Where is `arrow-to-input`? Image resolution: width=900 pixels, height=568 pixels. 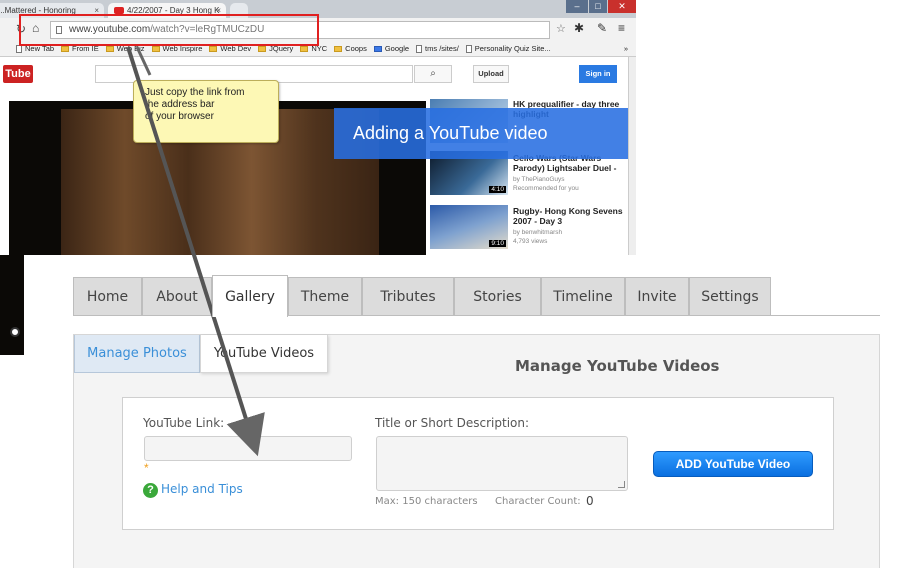 arrow-to-input is located at coordinates (195, 251).